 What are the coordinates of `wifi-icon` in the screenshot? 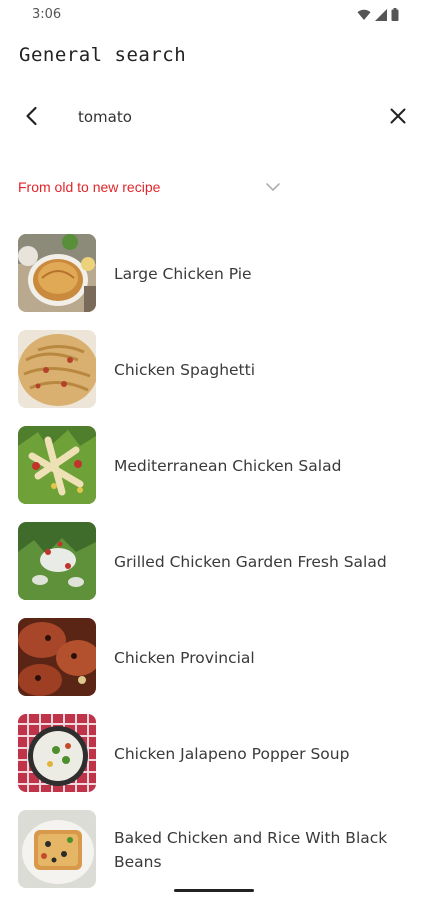 It's located at (364, 14).